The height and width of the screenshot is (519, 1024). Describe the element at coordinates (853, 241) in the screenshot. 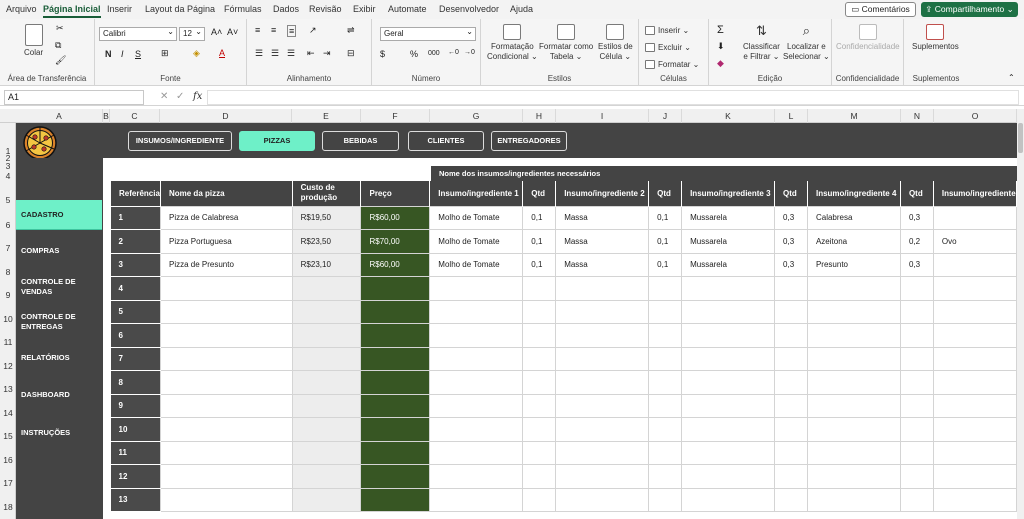

I see `table-cell: Azeitona` at that location.